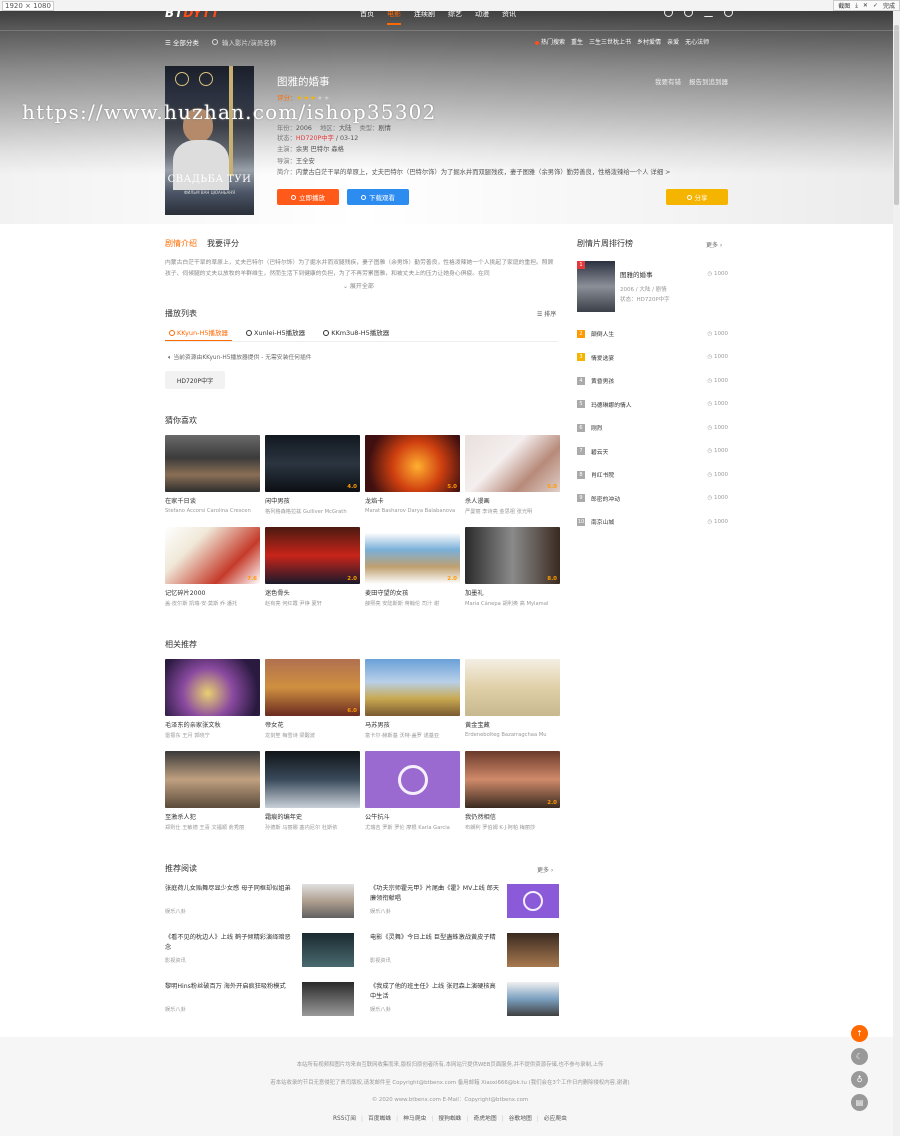 The width and height of the screenshot is (900, 1136). I want to click on tab-rate: 我要评分, so click(223, 243).